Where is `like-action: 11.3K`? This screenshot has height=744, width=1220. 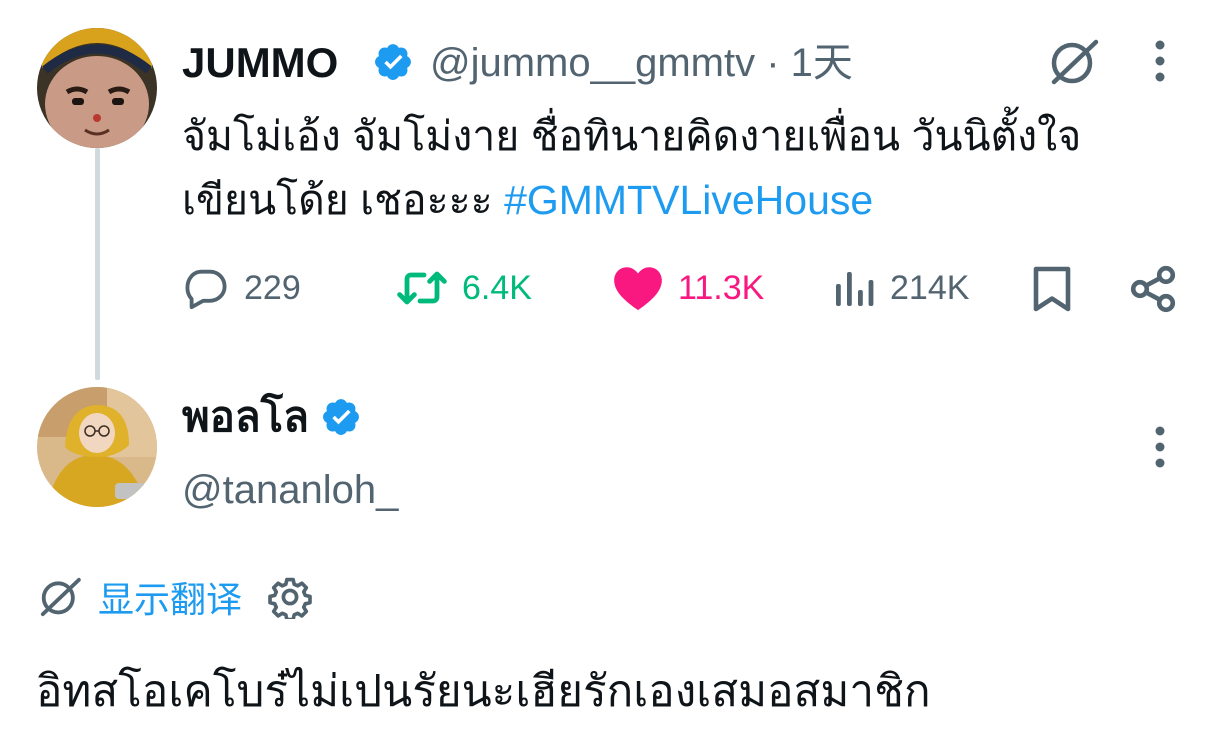
like-action: 11.3K is located at coordinates (688, 288).